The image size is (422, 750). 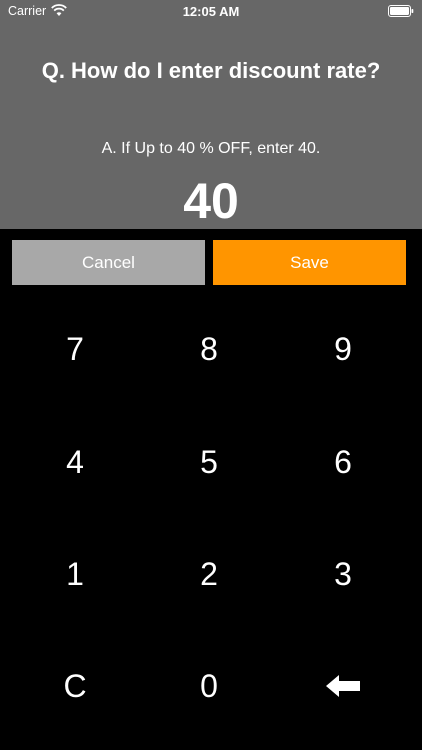 I want to click on key-4: 4, so click(x=75, y=462).